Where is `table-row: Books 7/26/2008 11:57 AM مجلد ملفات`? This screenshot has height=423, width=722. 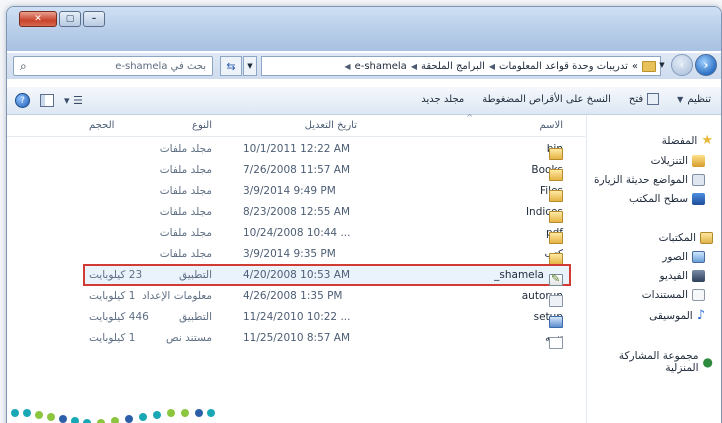
table-row: Books 7/26/2008 11:57 AM مجلد ملفات is located at coordinates (296, 170).